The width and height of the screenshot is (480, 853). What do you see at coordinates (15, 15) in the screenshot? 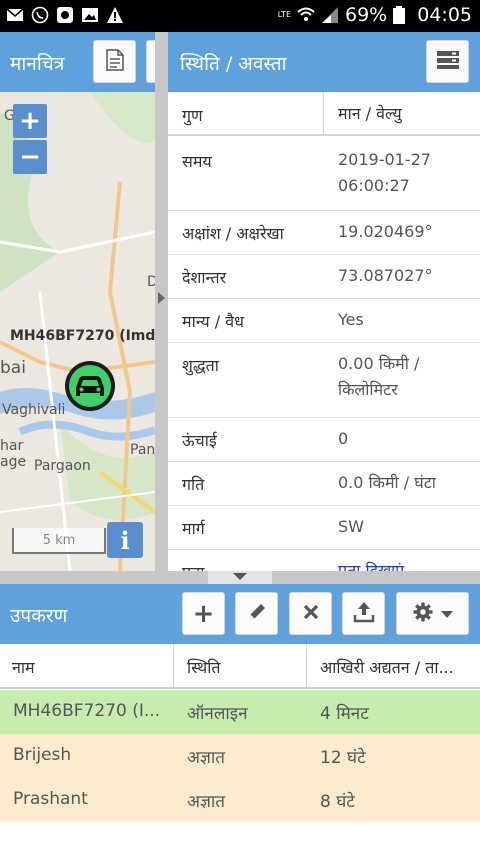
I see `mail-icon` at bounding box center [15, 15].